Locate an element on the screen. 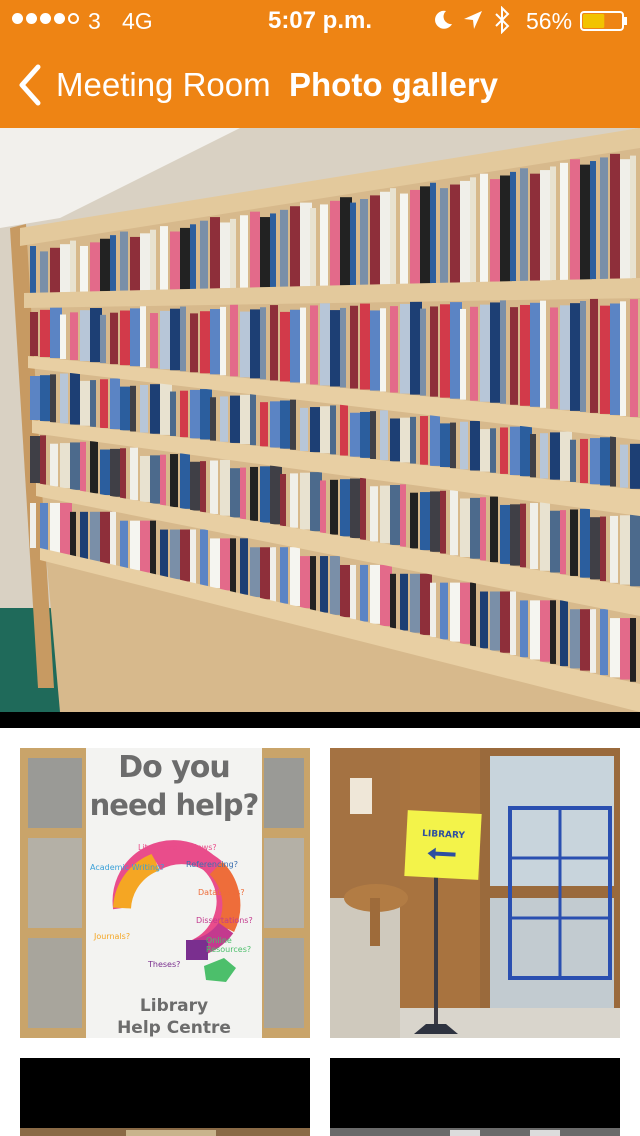 The height and width of the screenshot is (1136, 640). chevron-left-icon is located at coordinates (30, 85).